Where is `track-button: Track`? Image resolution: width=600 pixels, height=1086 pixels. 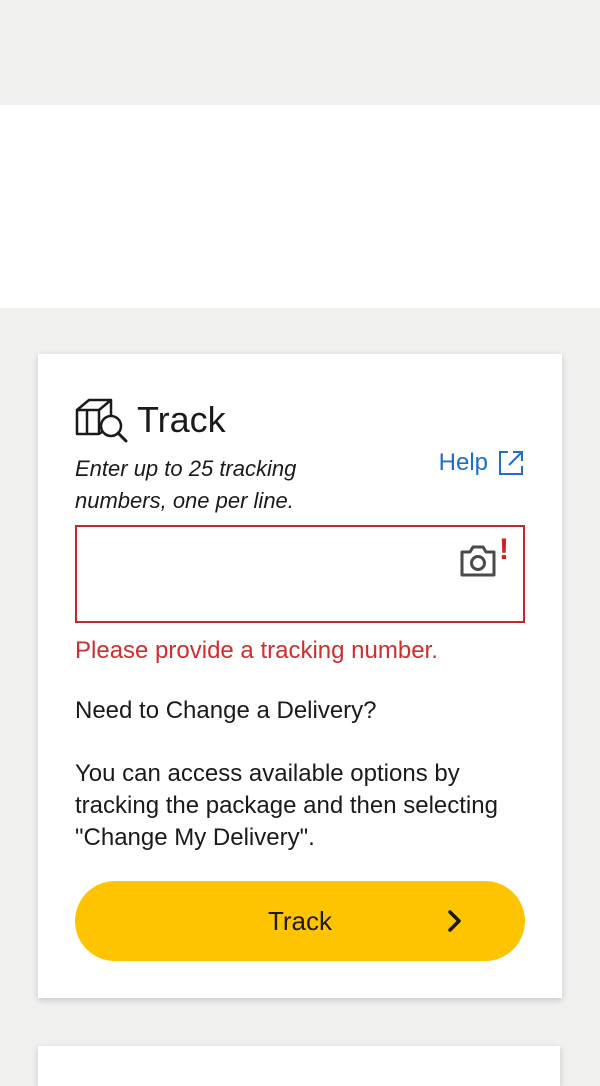 track-button: Track is located at coordinates (300, 921).